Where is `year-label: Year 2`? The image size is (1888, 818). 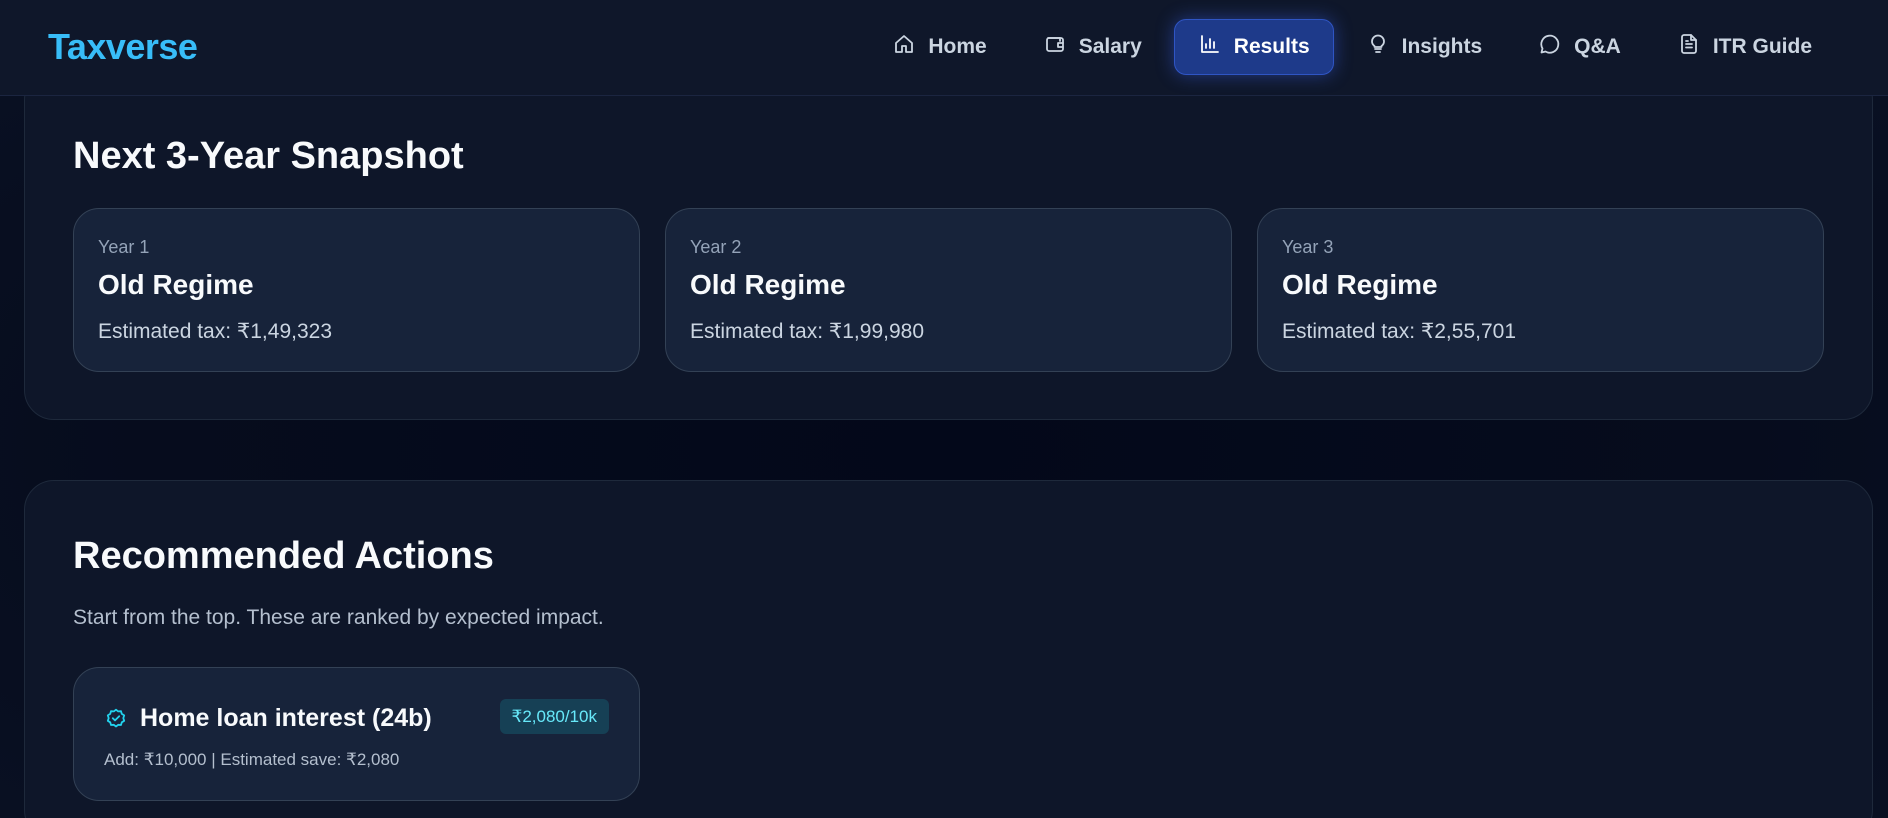 year-label: Year 2 is located at coordinates (716, 247).